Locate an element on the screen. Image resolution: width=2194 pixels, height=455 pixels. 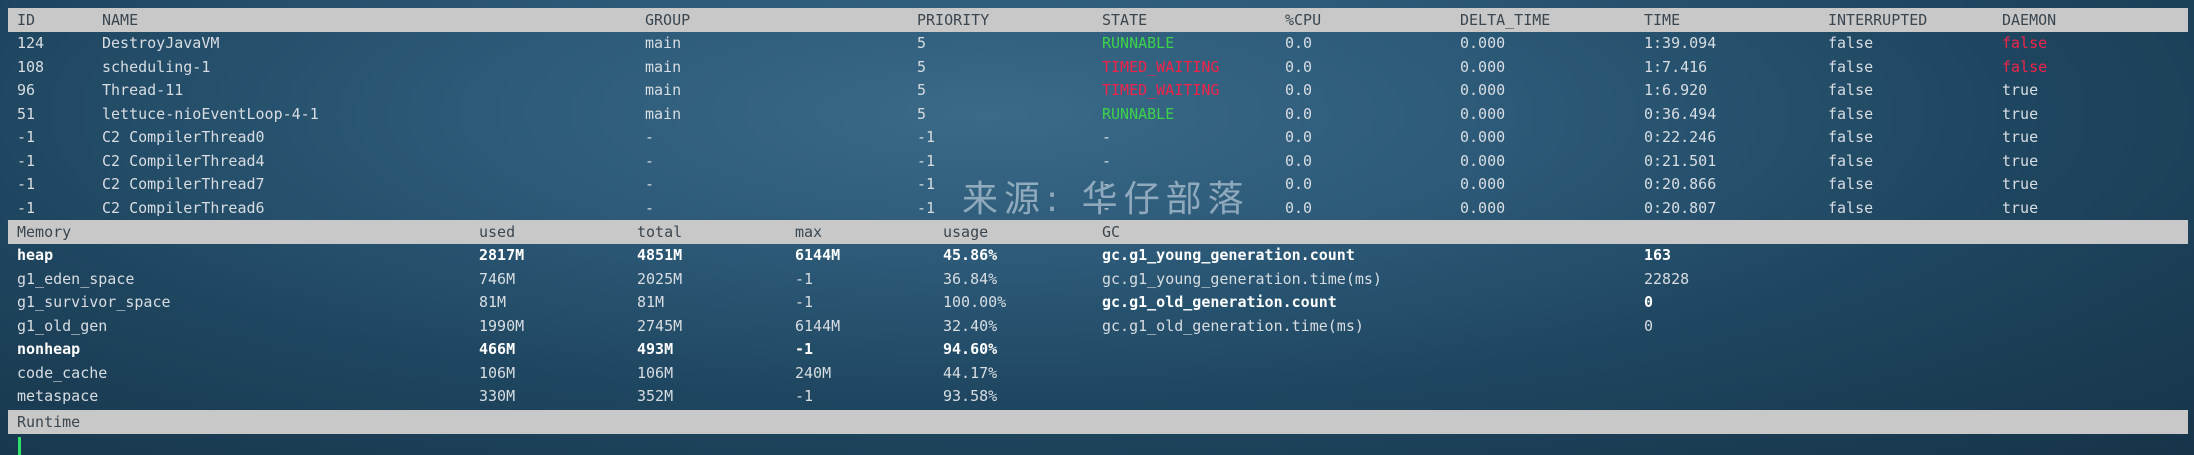
thread-name-cell: scheduling-1 is located at coordinates (156, 66).